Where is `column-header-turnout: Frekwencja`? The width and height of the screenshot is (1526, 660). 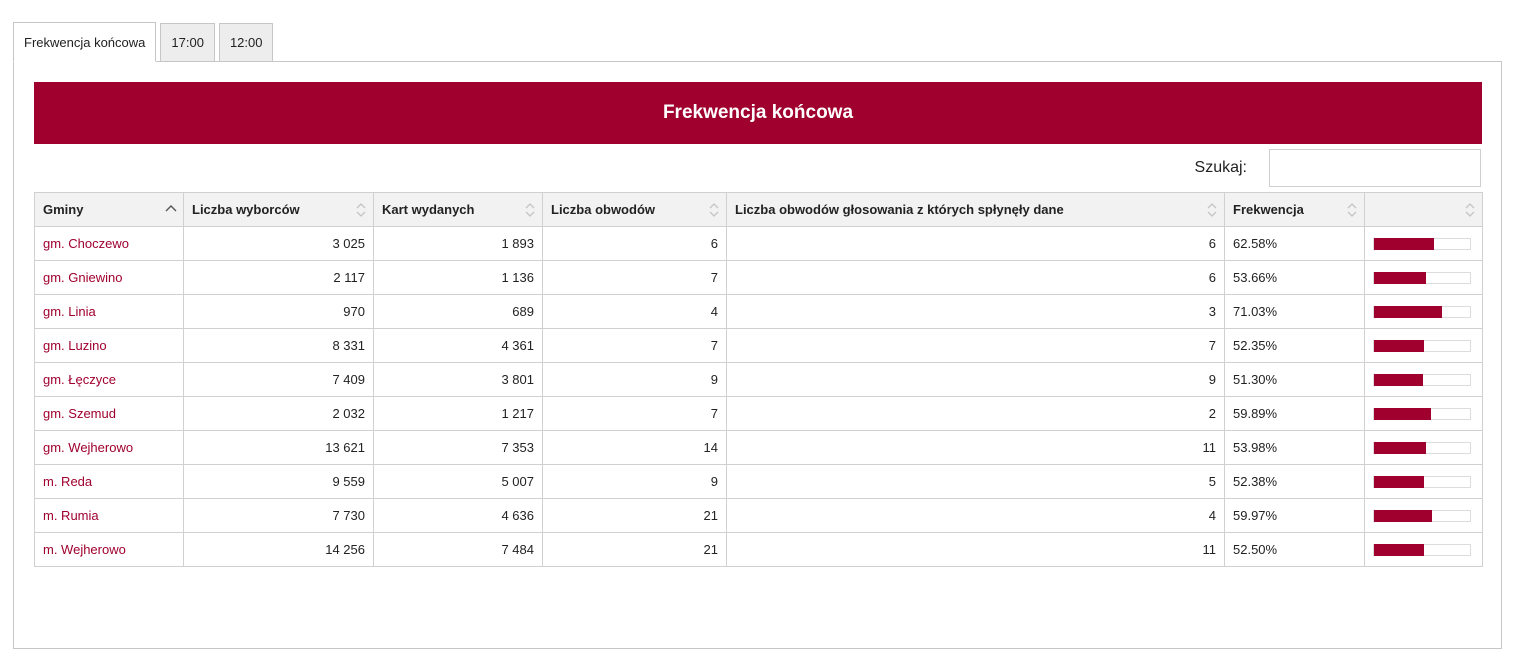 column-header-turnout: Frekwencja is located at coordinates (1294, 209).